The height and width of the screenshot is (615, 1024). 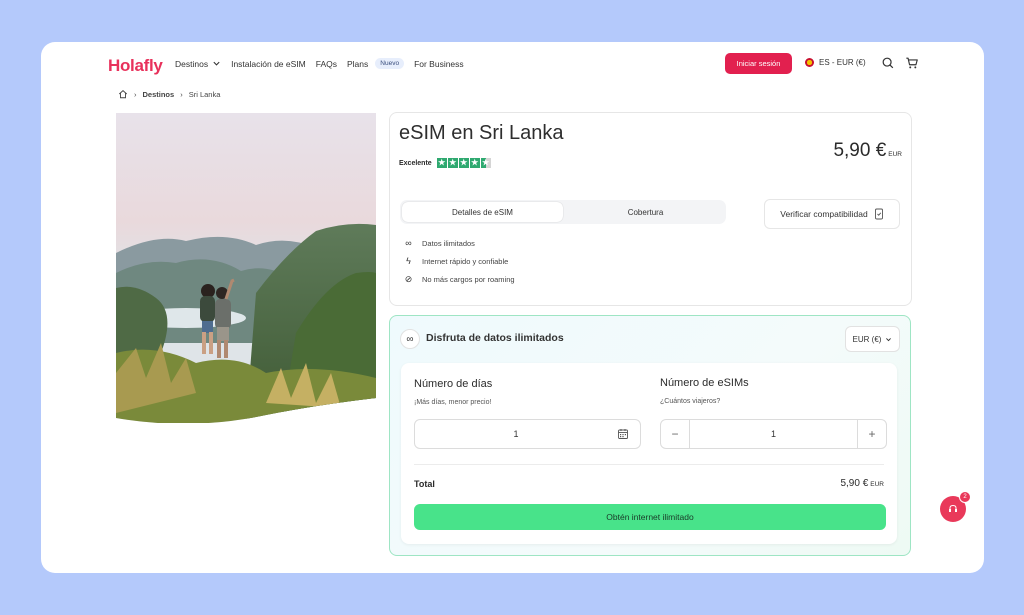 I want to click on days-subtitle: ¡Más días, menor precio!, so click(x=453, y=402).